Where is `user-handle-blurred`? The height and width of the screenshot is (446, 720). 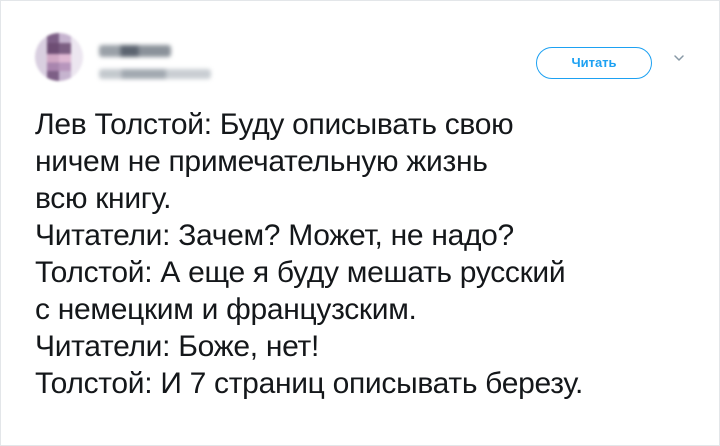 user-handle-blurred is located at coordinates (155, 74).